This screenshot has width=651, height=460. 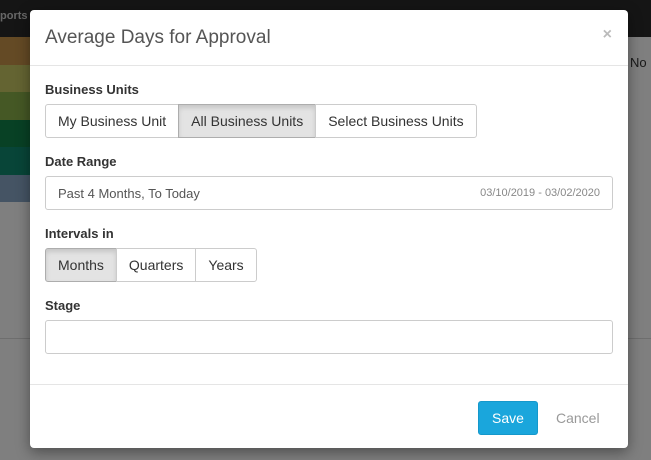 What do you see at coordinates (329, 254) in the screenshot?
I see `intervals-field: Intervals in Months Quarters Years` at bounding box center [329, 254].